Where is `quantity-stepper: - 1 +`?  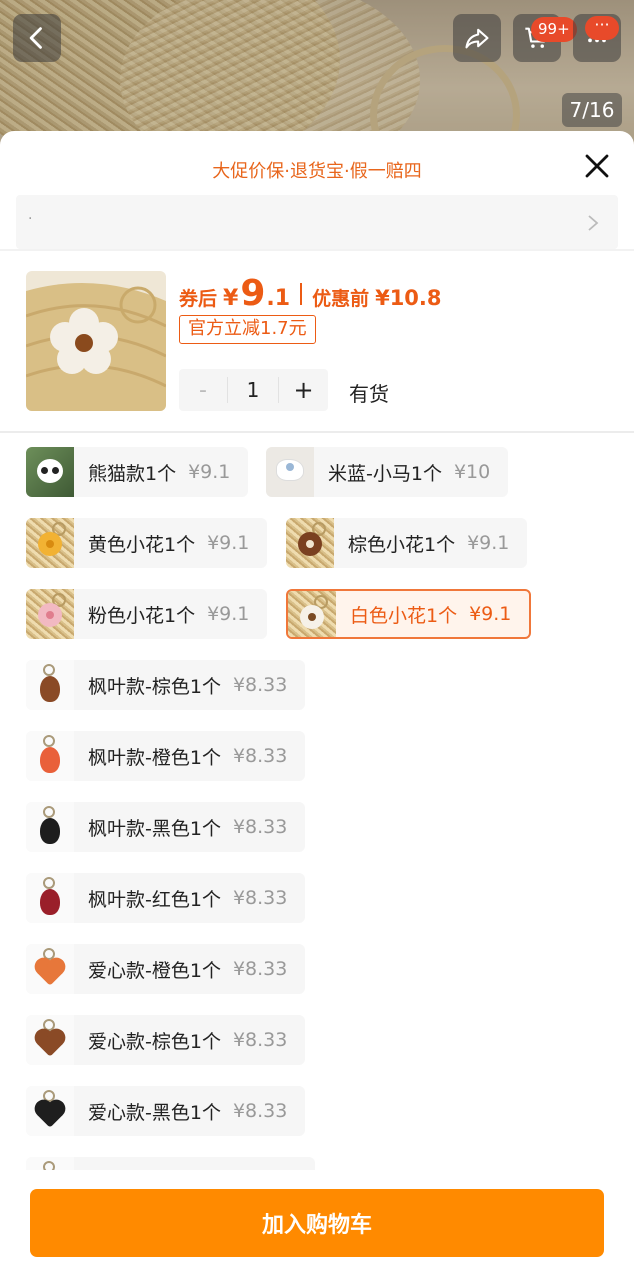
quantity-stepper: - 1 + is located at coordinates (253, 390).